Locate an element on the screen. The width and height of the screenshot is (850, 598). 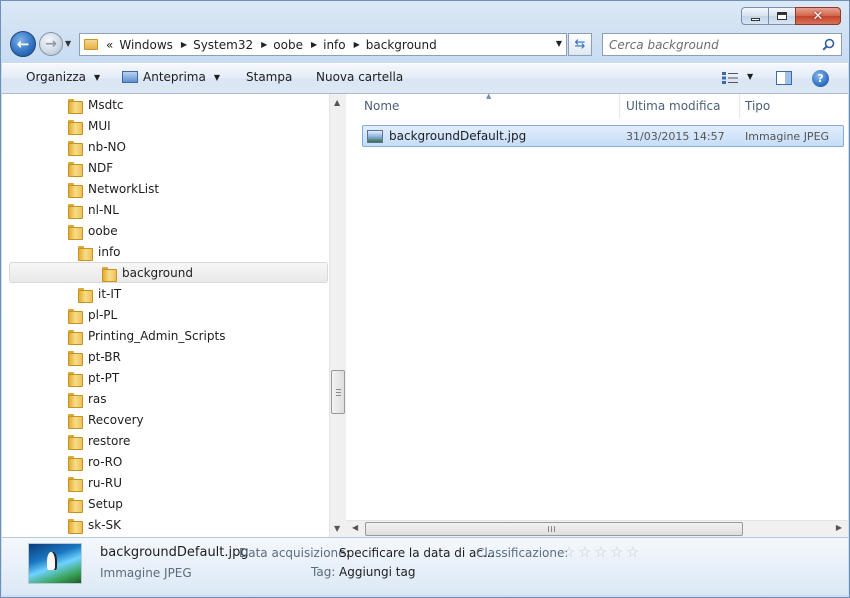
organize-menu: Organizza ▼ is located at coordinates (63, 77).